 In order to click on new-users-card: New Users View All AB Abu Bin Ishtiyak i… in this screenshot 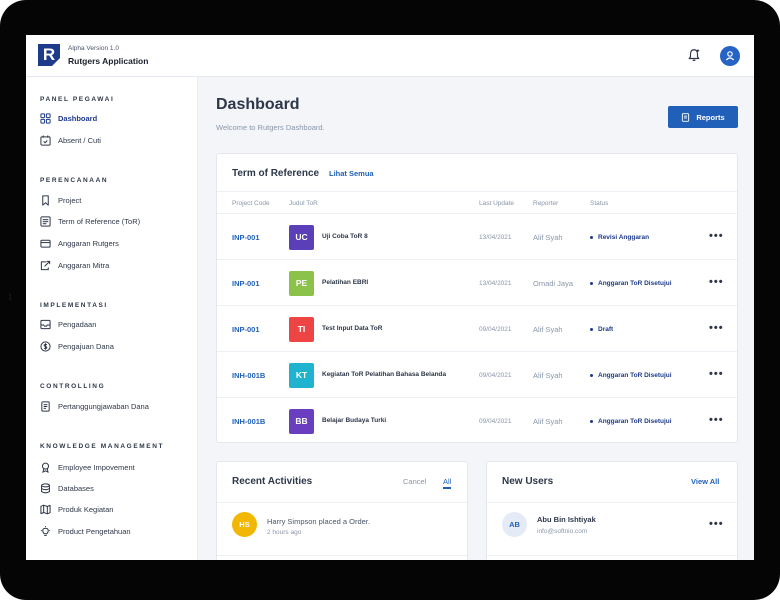, I will do `click(612, 510)`.